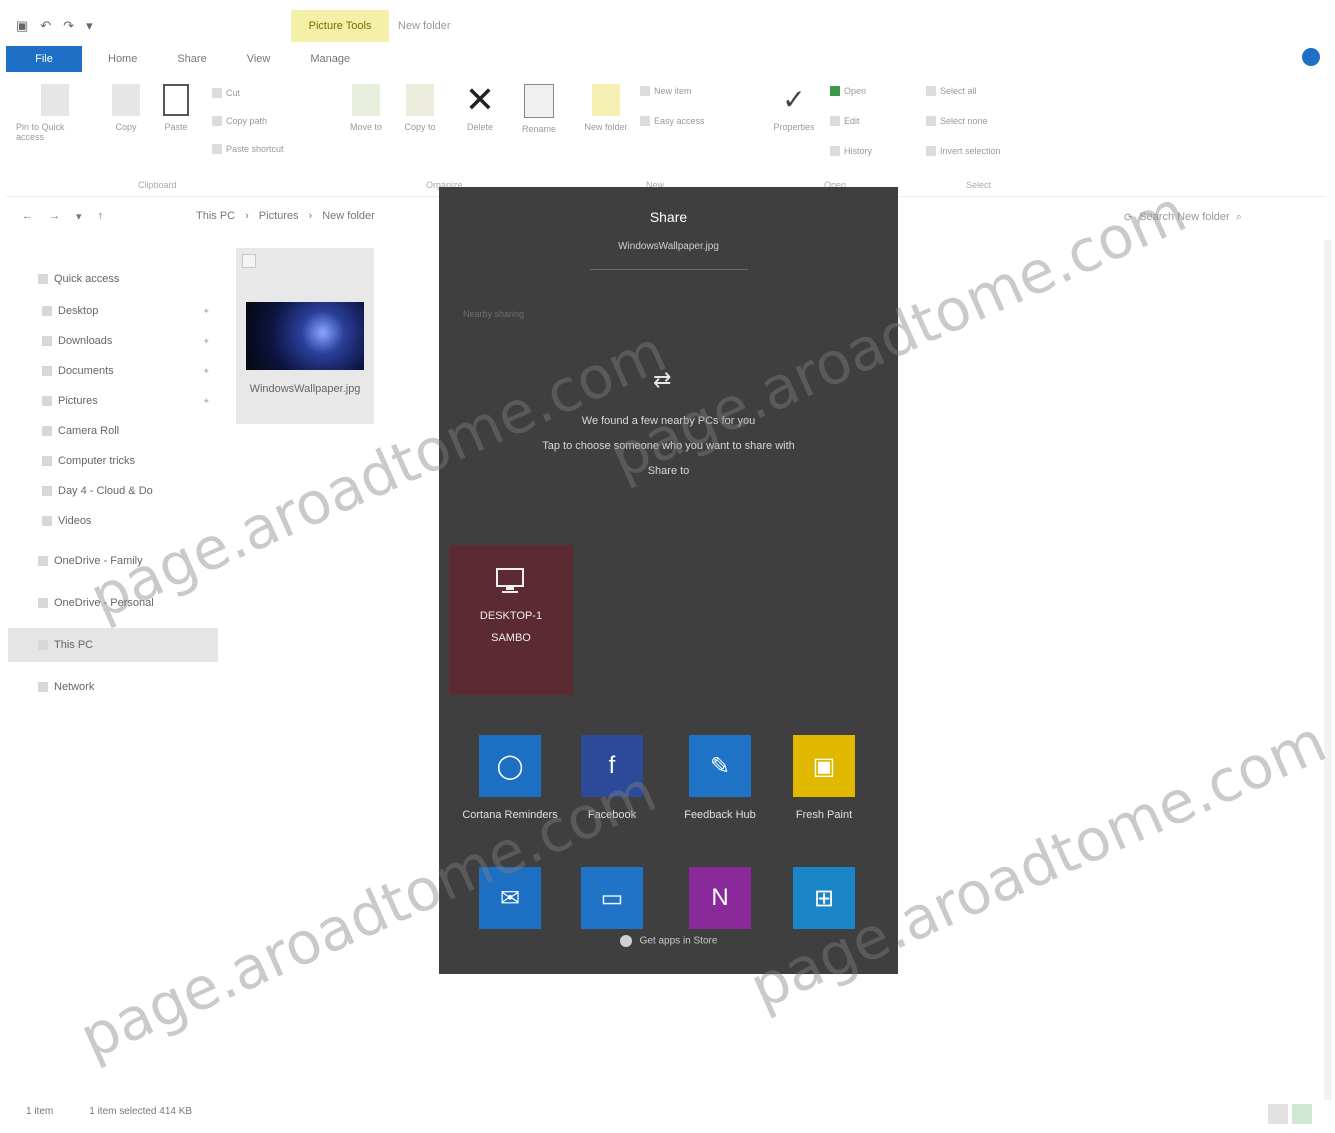 Image resolution: width=1335 pixels, height=1133 pixels. Describe the element at coordinates (97, 461) in the screenshot. I see `nav-label: Computer tricks` at that location.